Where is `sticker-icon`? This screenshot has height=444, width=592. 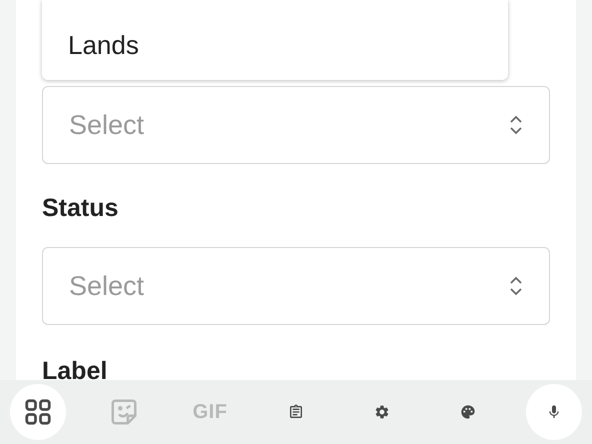 sticker-icon is located at coordinates (124, 412).